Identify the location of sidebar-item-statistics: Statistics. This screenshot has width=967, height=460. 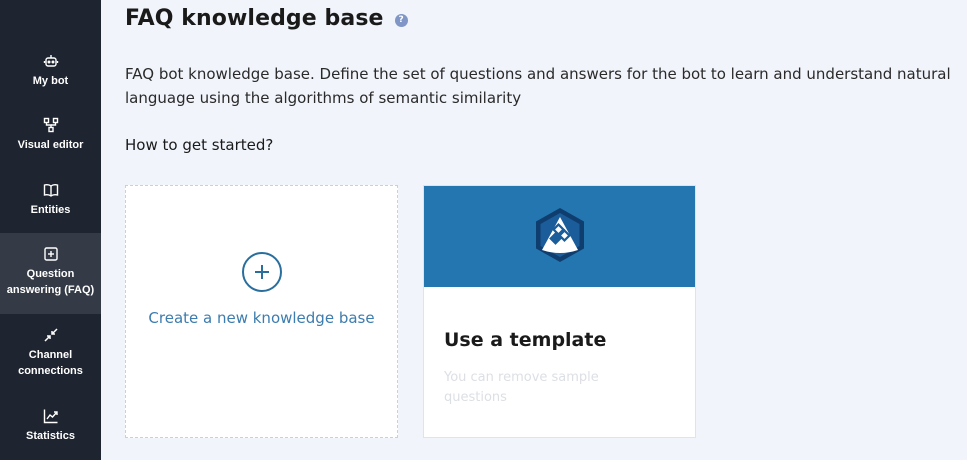
(50, 429).